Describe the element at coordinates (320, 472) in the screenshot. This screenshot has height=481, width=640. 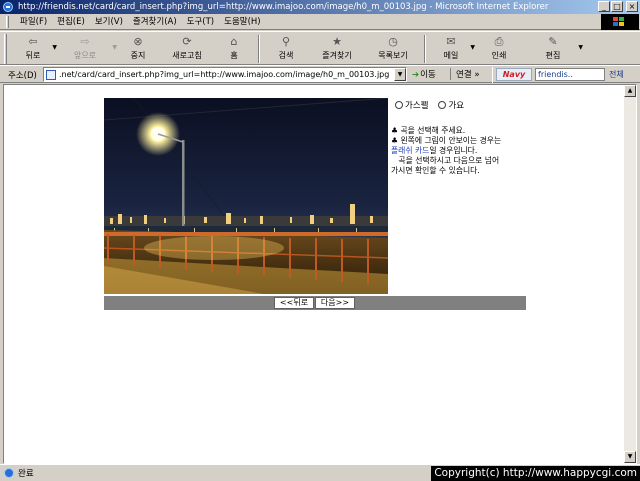
I see `status-bar: 완료 Copyright(c) http://www.happycgi.com` at that location.